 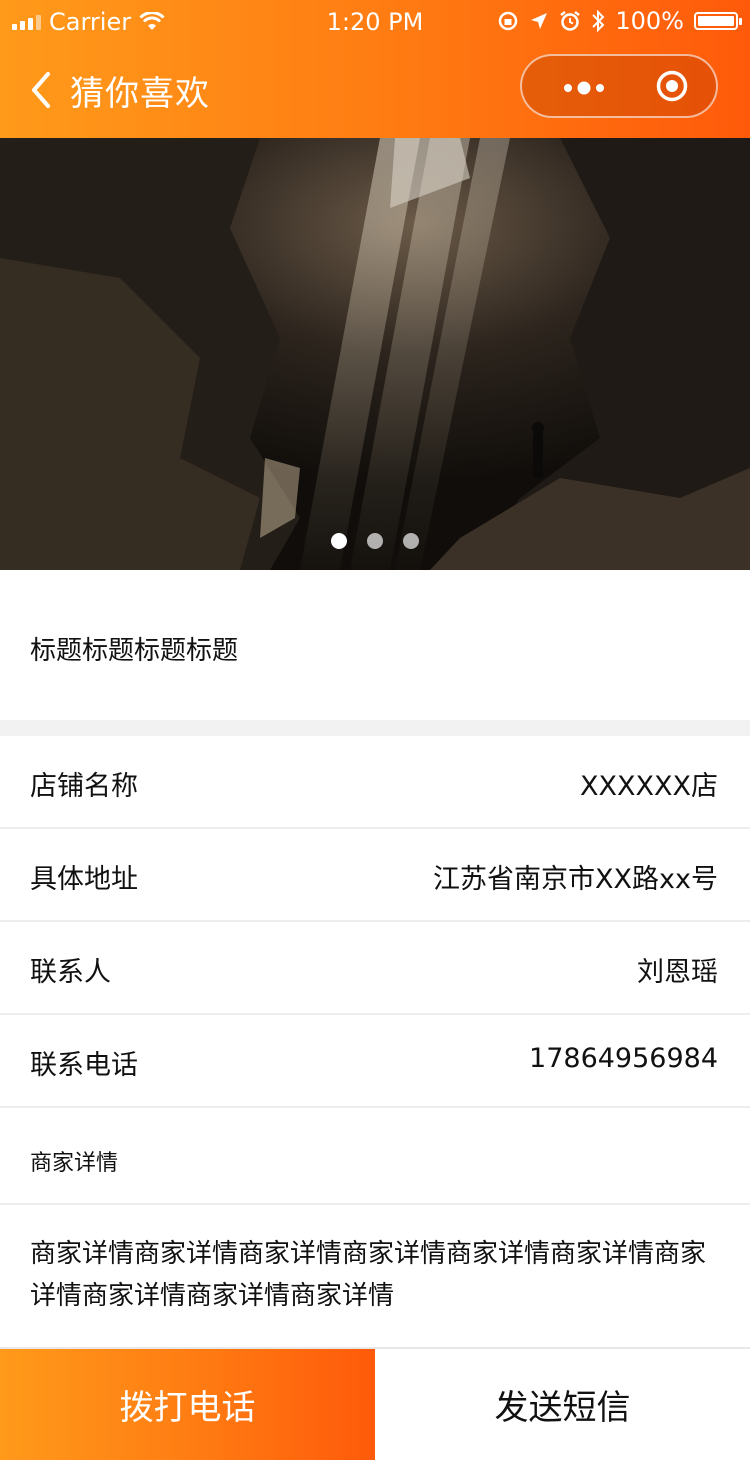 I want to click on bottom-action-bar: 拨打电话 发送短信, so click(x=375, y=1403).